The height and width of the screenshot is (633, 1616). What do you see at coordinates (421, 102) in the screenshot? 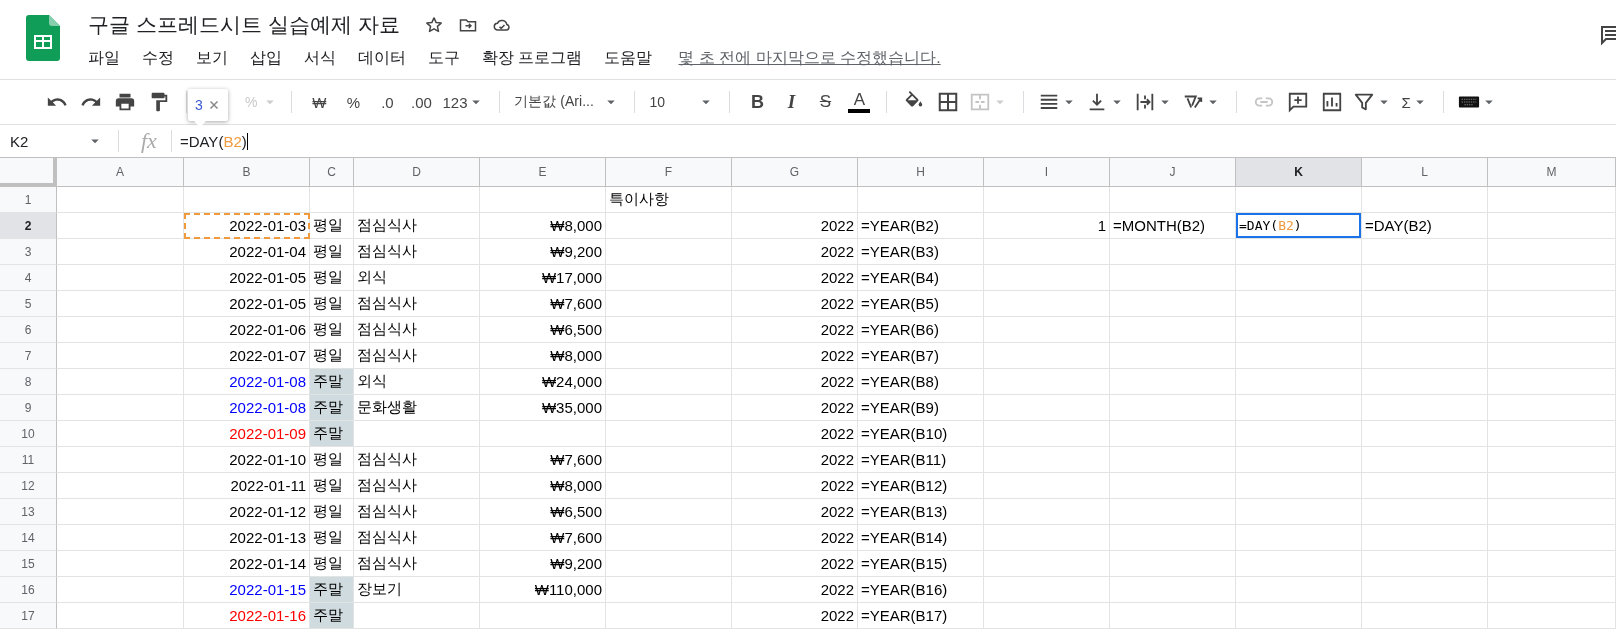
I see `increase-decimal-button: .00` at bounding box center [421, 102].